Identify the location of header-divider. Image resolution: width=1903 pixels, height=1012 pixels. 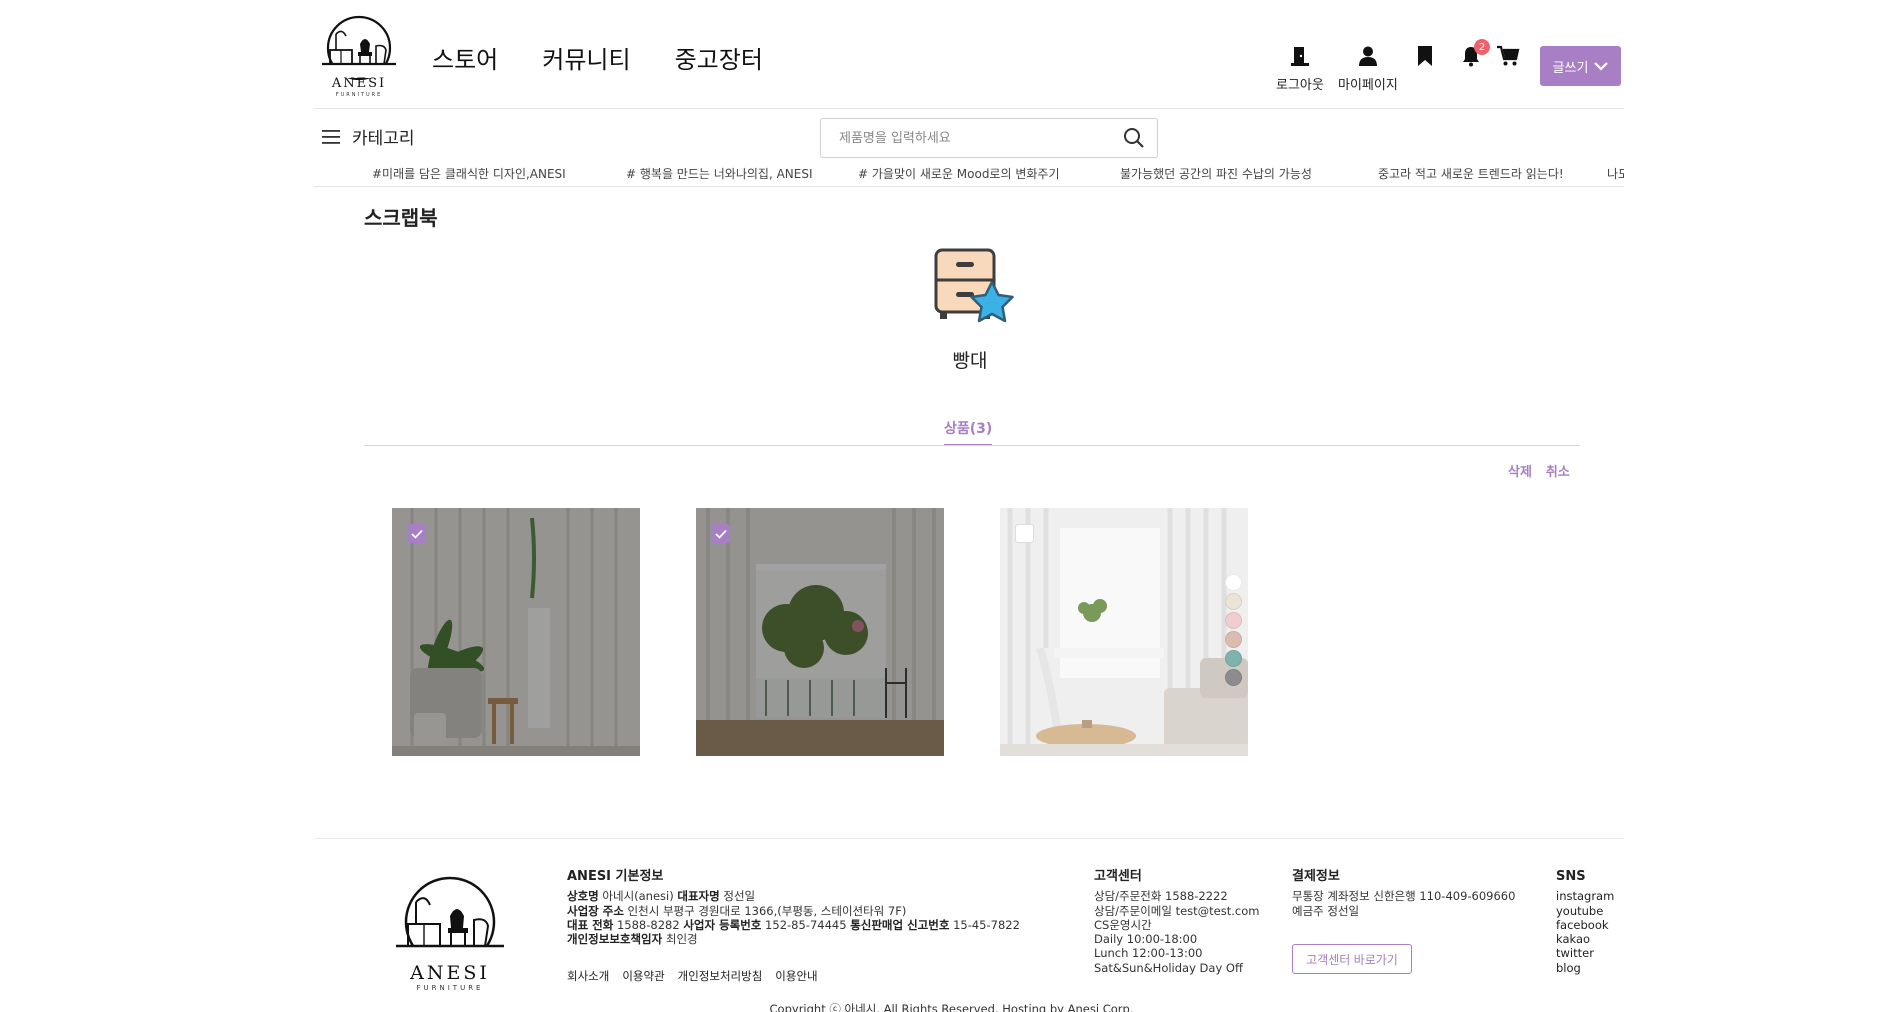
(969, 108).